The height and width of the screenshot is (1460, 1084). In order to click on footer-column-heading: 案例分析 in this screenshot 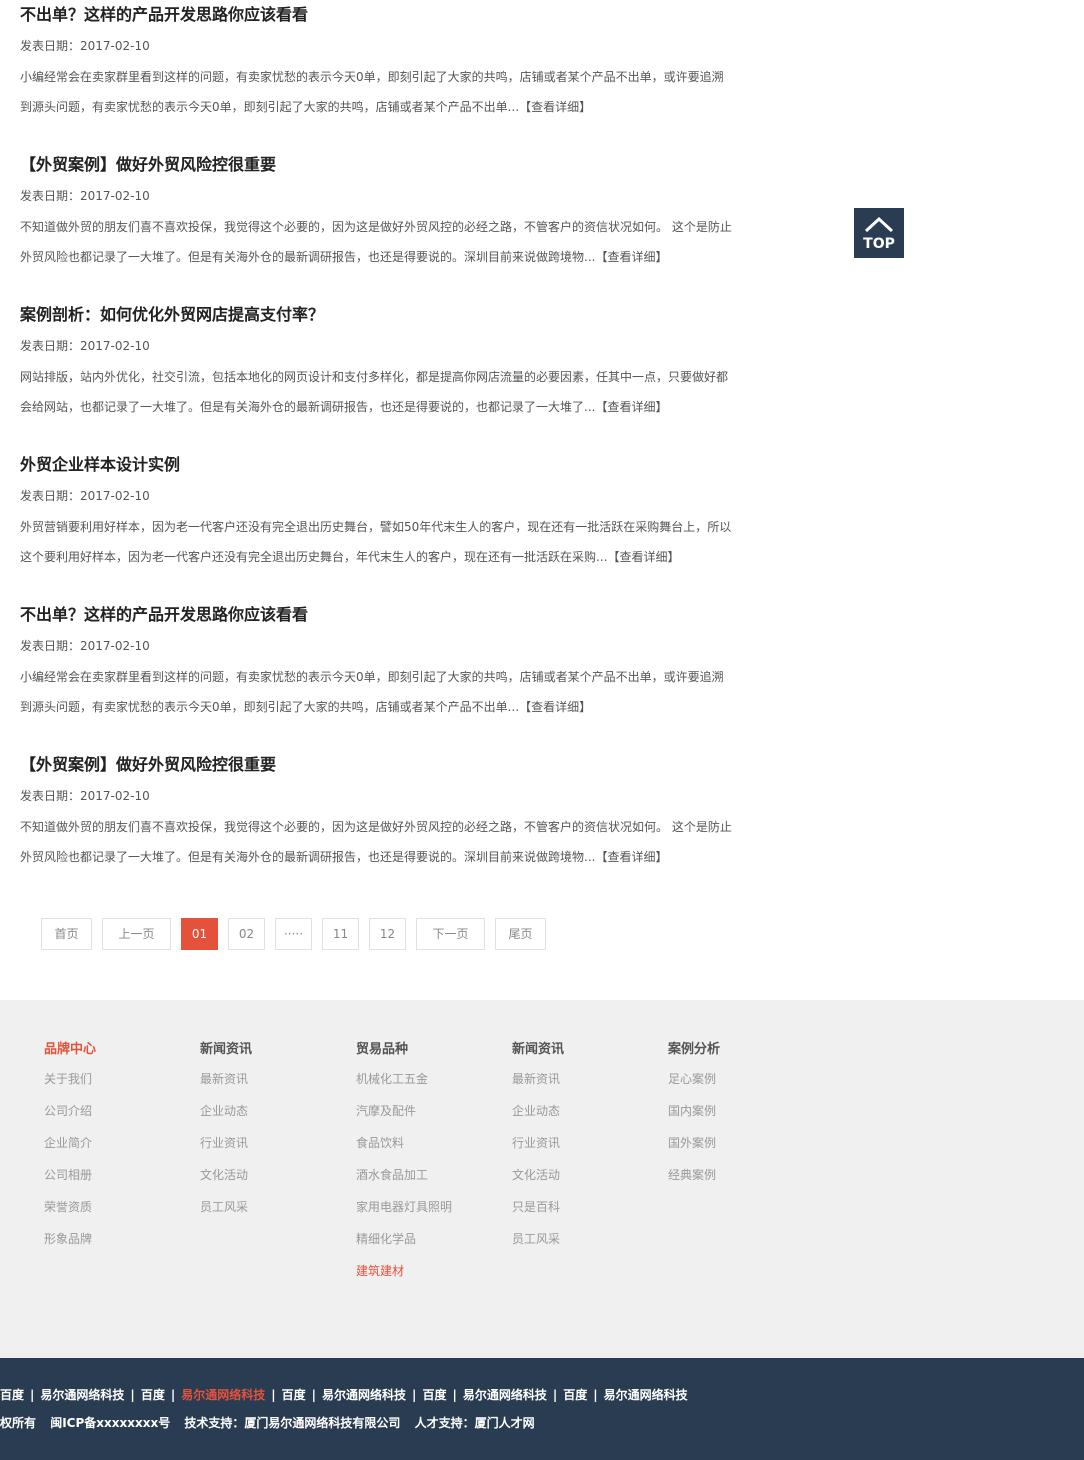, I will do `click(694, 1047)`.